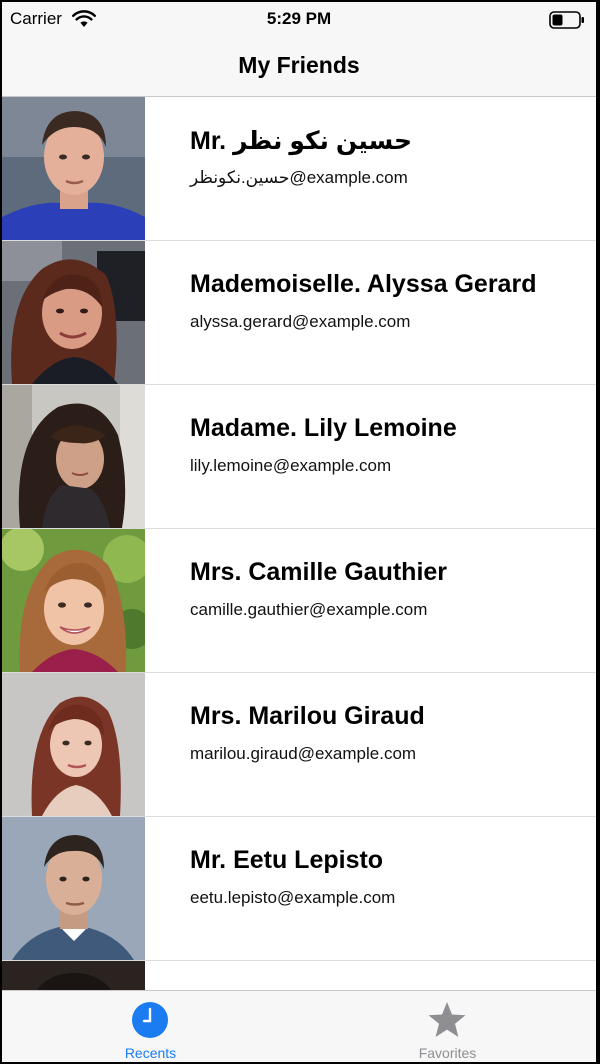 This screenshot has height=1064, width=600. I want to click on battery-icon, so click(566, 20).